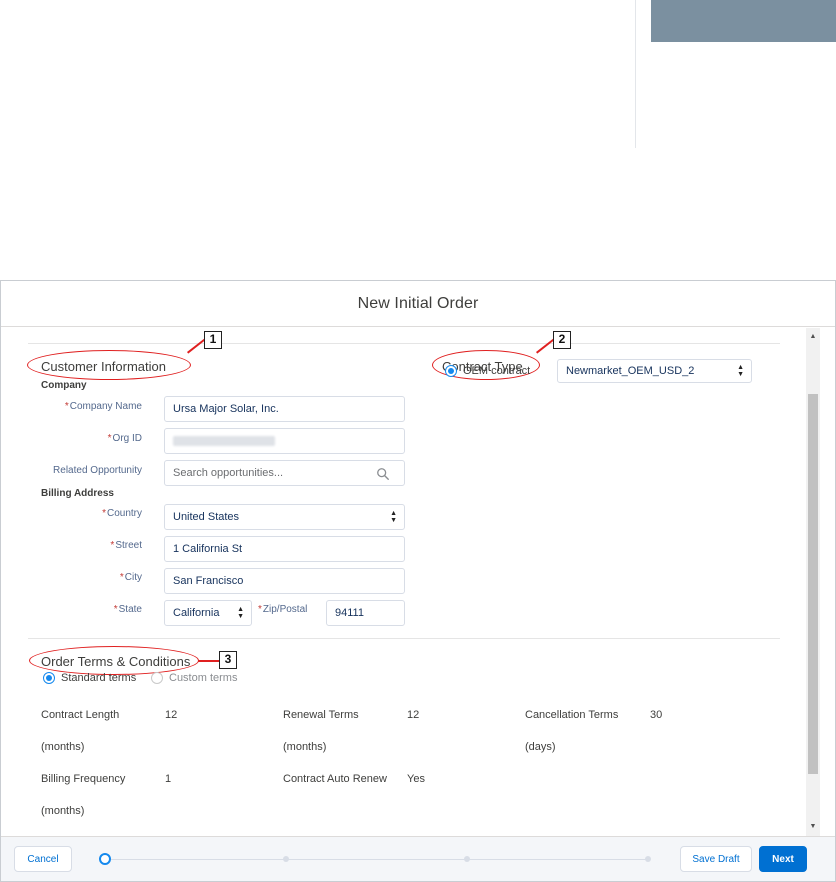 The height and width of the screenshot is (882, 836). I want to click on related-opportunity-label-text: Related Opportunity, so click(97, 470).